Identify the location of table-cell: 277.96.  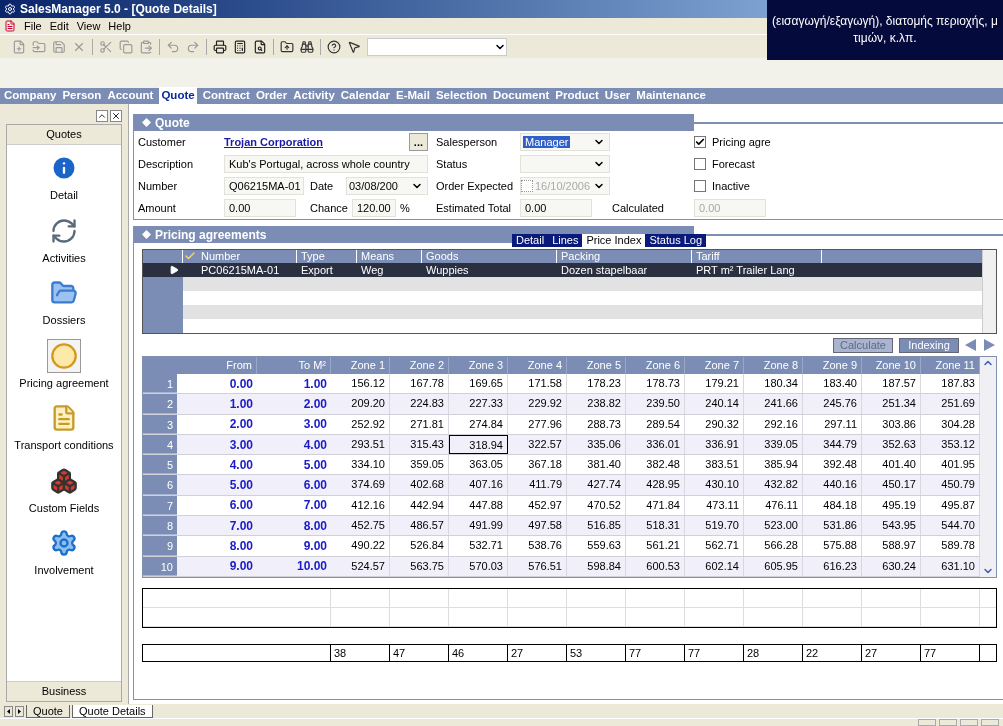
(537, 424).